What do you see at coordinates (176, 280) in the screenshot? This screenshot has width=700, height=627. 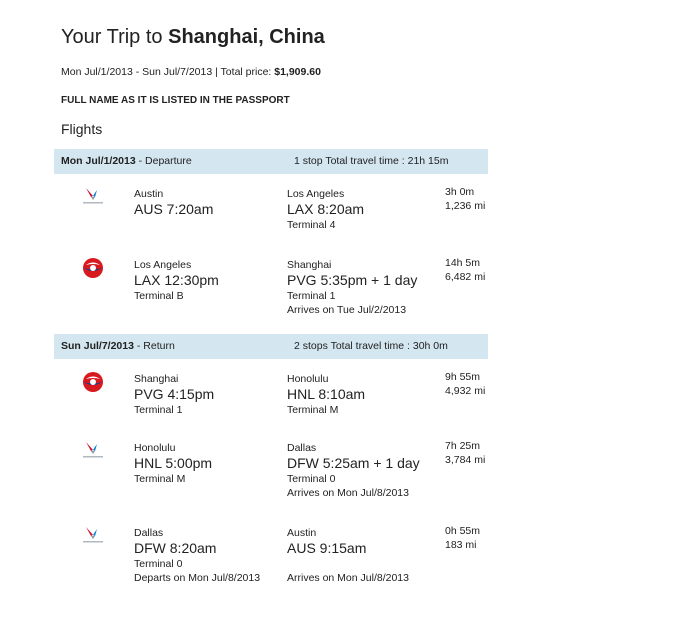 I see `departure-time: LAX 12:30pm` at bounding box center [176, 280].